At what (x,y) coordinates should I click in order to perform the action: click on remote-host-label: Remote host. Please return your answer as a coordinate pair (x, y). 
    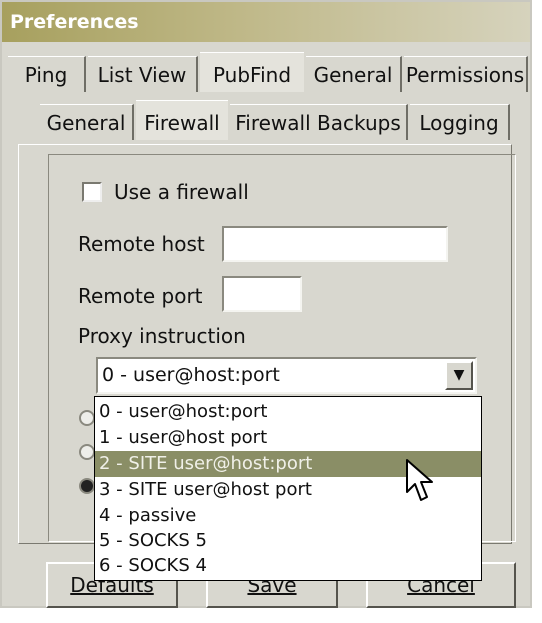
    Looking at the image, I should click on (141, 244).